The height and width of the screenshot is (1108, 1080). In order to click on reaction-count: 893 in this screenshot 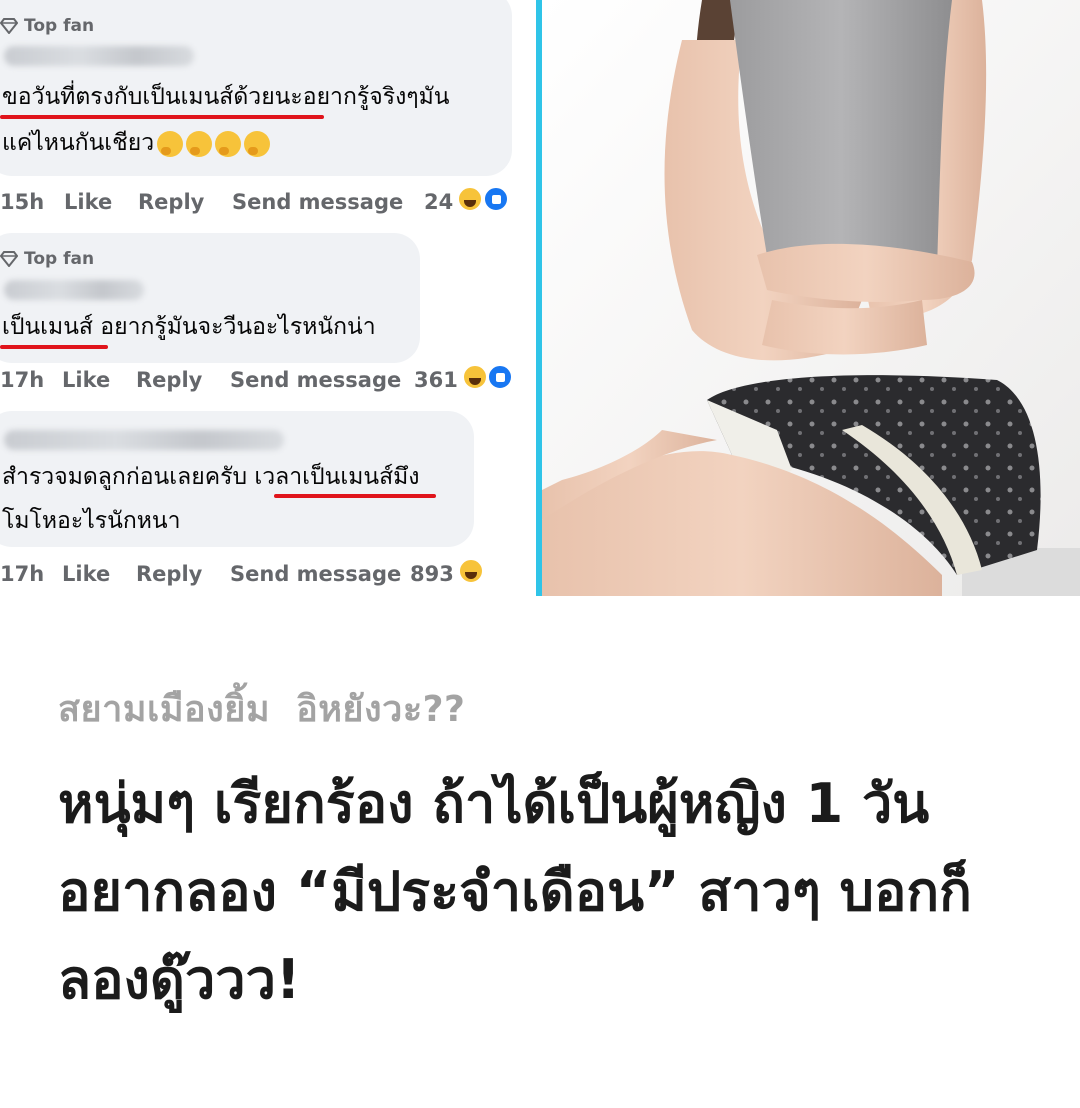, I will do `click(432, 573)`.